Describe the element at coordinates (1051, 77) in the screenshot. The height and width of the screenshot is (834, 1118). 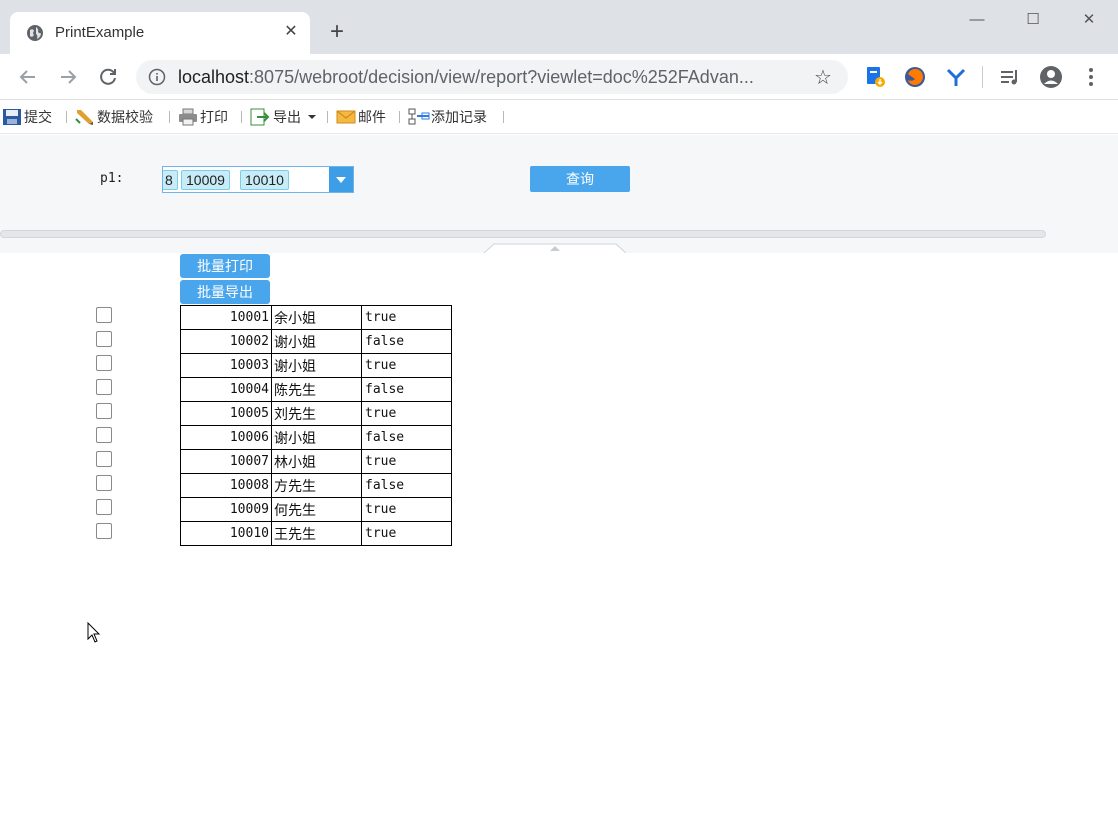
I see `profile-avatar-icon` at that location.